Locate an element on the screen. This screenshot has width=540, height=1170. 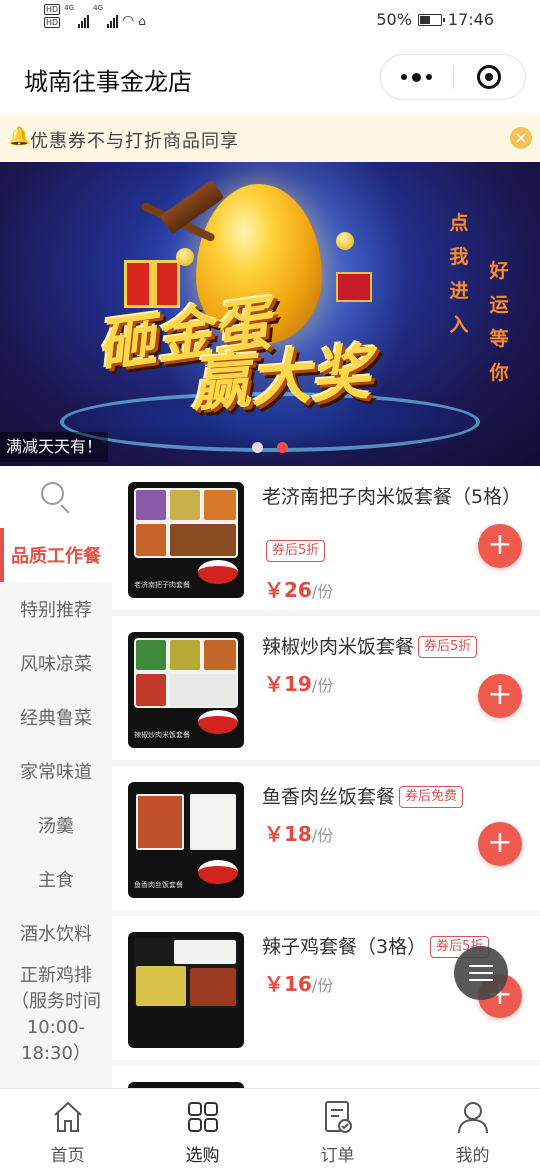
close-mini-program-button is located at coordinates (490, 77).